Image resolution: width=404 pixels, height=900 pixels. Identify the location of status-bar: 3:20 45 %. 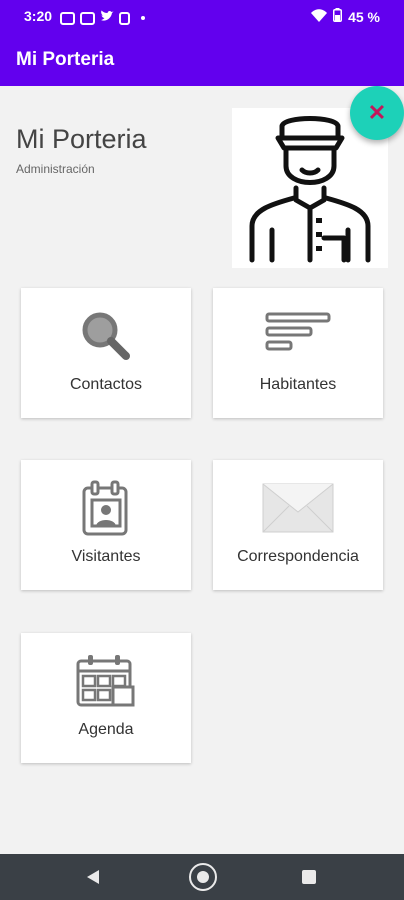
(202, 16).